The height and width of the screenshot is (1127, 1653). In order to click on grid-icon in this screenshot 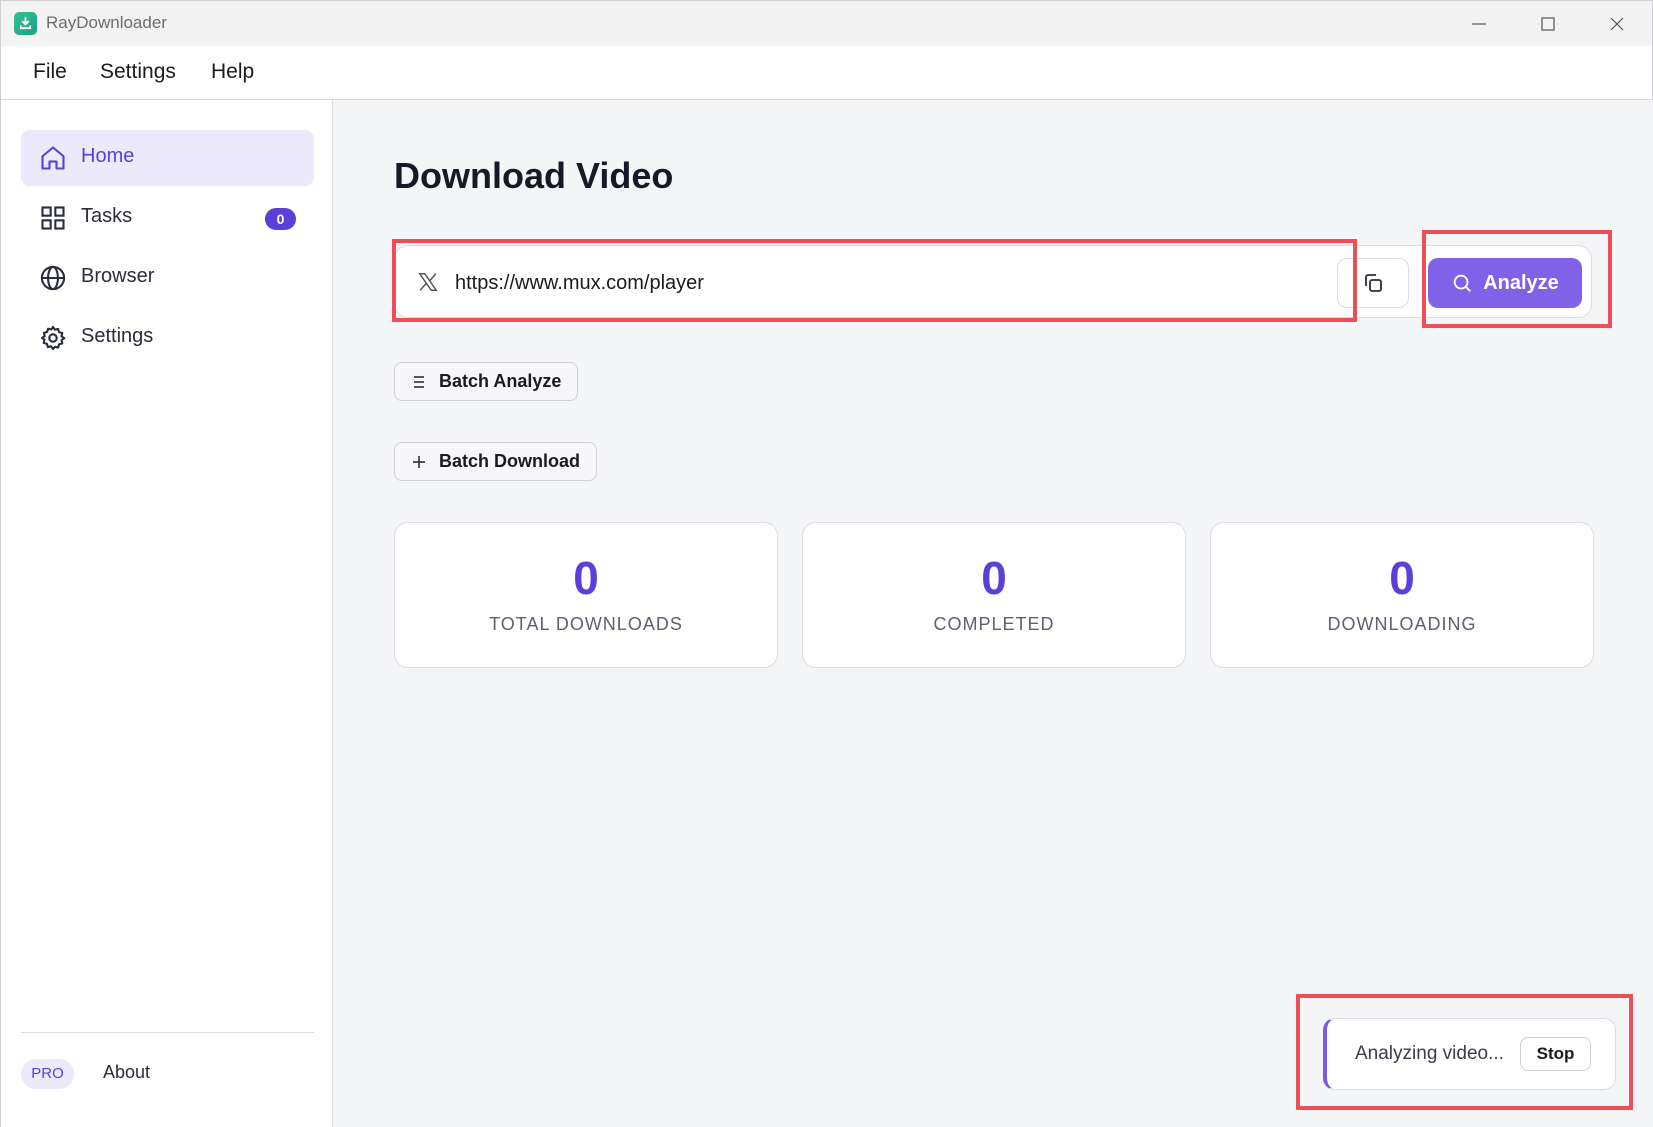, I will do `click(53, 218)`.